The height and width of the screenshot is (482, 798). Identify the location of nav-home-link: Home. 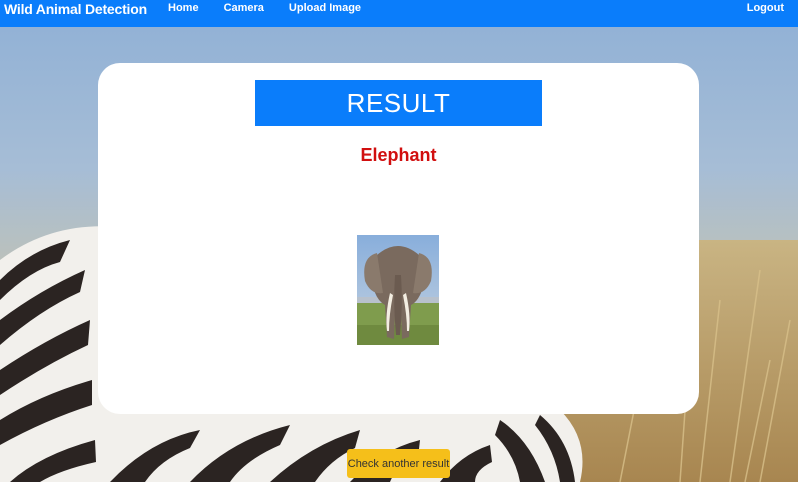
(183, 8).